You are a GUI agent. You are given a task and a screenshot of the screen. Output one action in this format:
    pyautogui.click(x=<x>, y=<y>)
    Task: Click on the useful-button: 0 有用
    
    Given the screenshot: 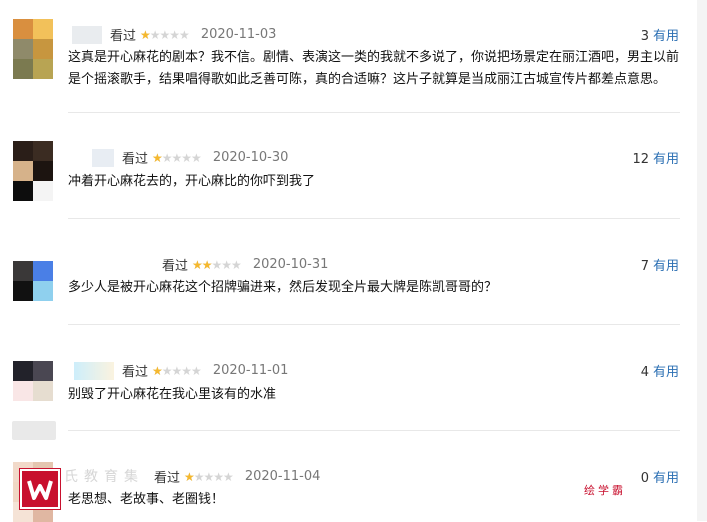 What is the action you would take?
    pyautogui.click(x=660, y=476)
    